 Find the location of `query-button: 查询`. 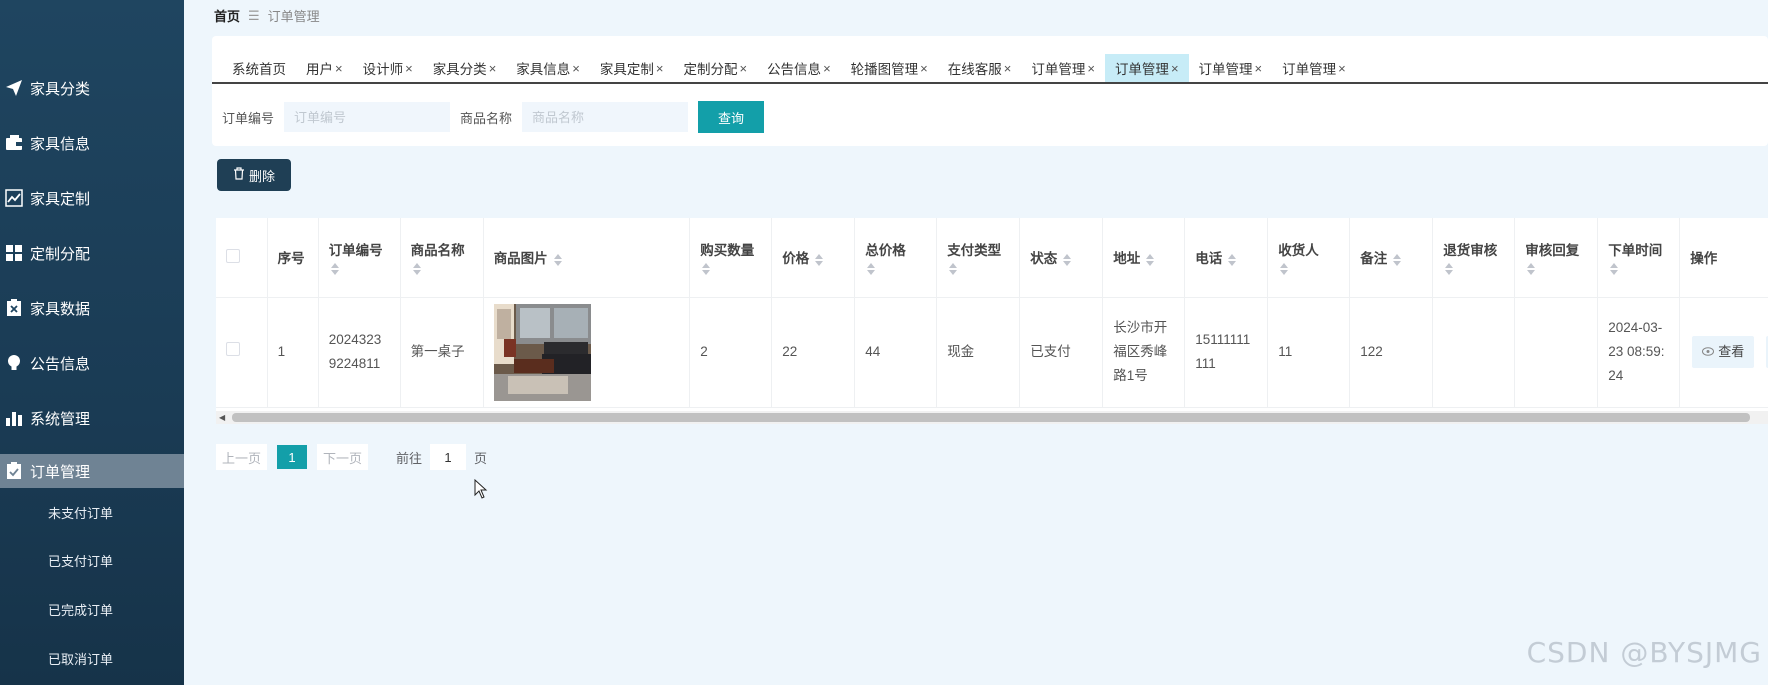

query-button: 查询 is located at coordinates (731, 117).